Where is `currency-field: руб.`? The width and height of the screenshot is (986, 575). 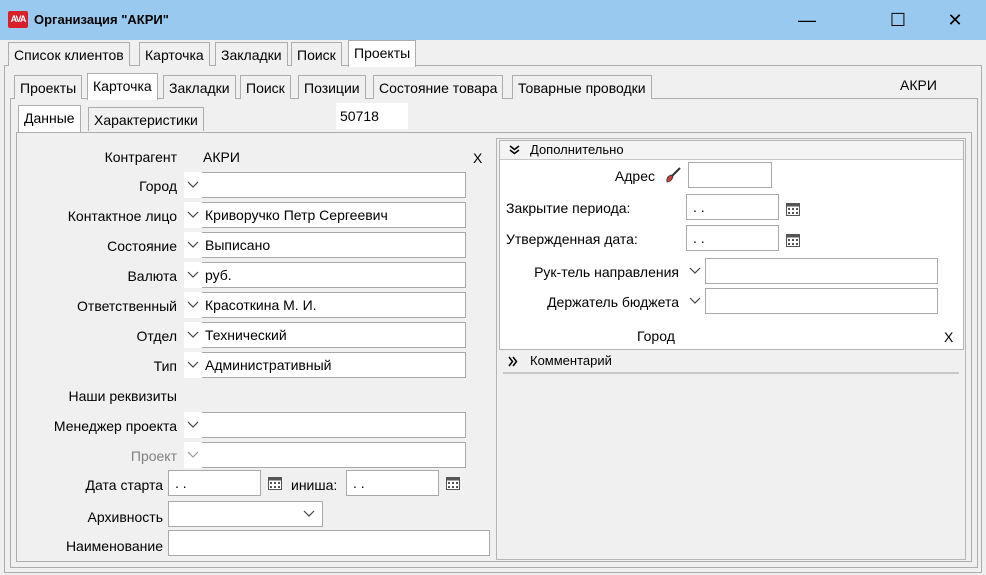 currency-field: руб. is located at coordinates (334, 275).